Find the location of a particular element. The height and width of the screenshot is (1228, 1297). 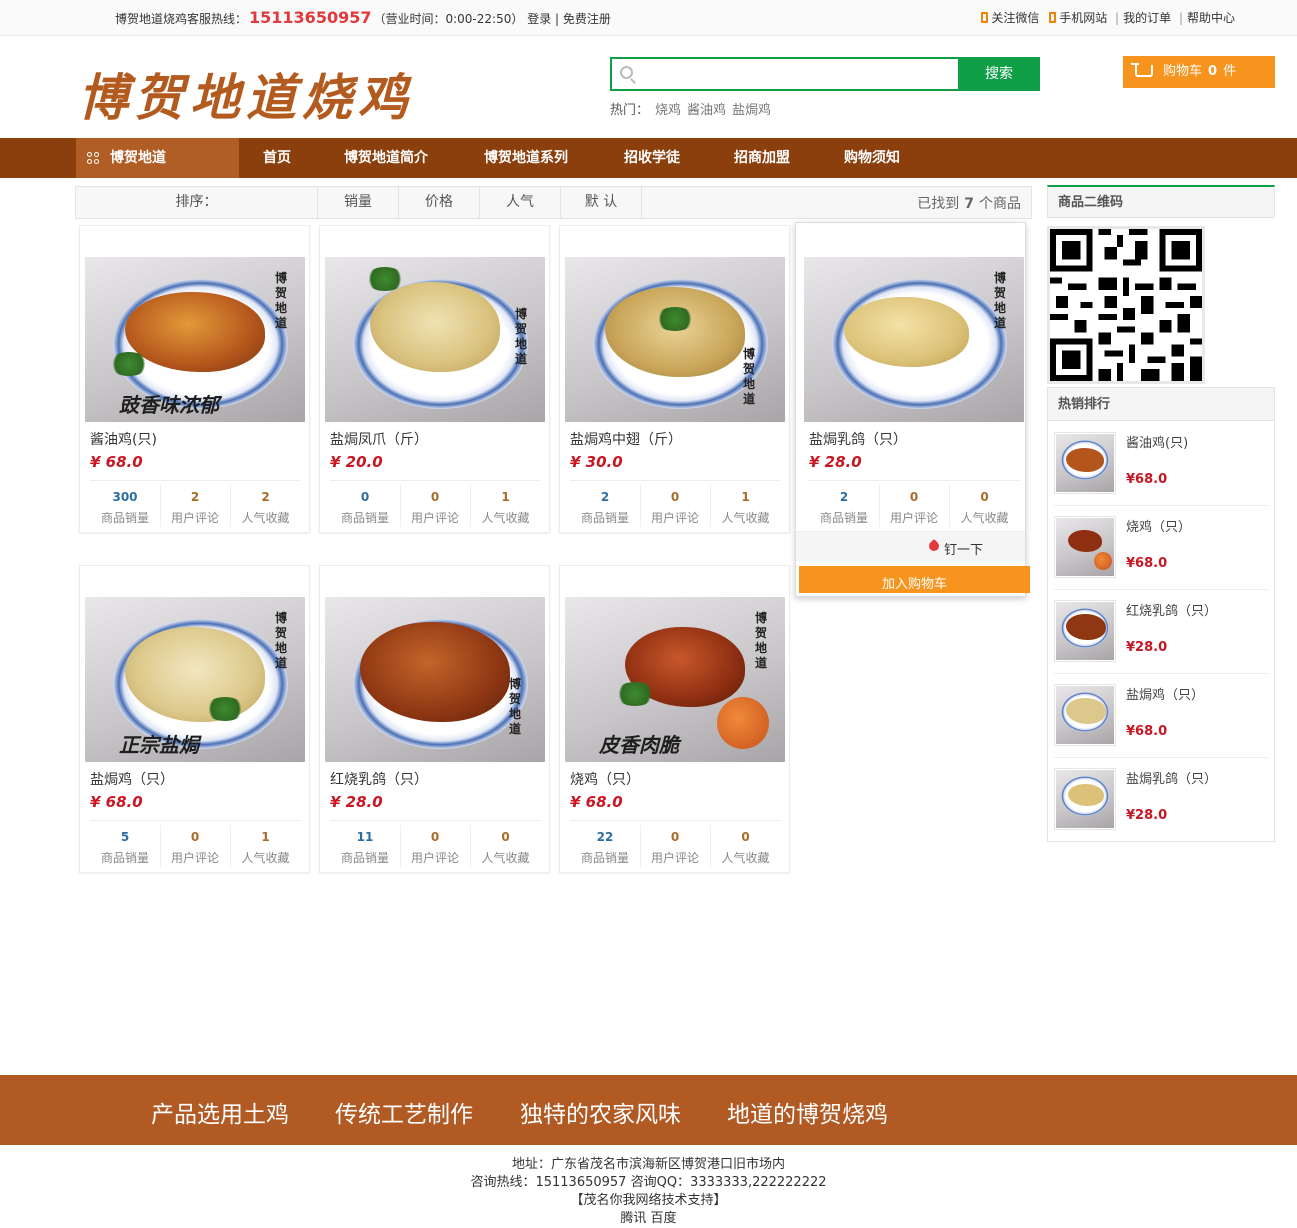

top-bar-right: 关注微信 手机网站 | 我的订单 | 帮助中心 is located at coordinates (1105, 17).